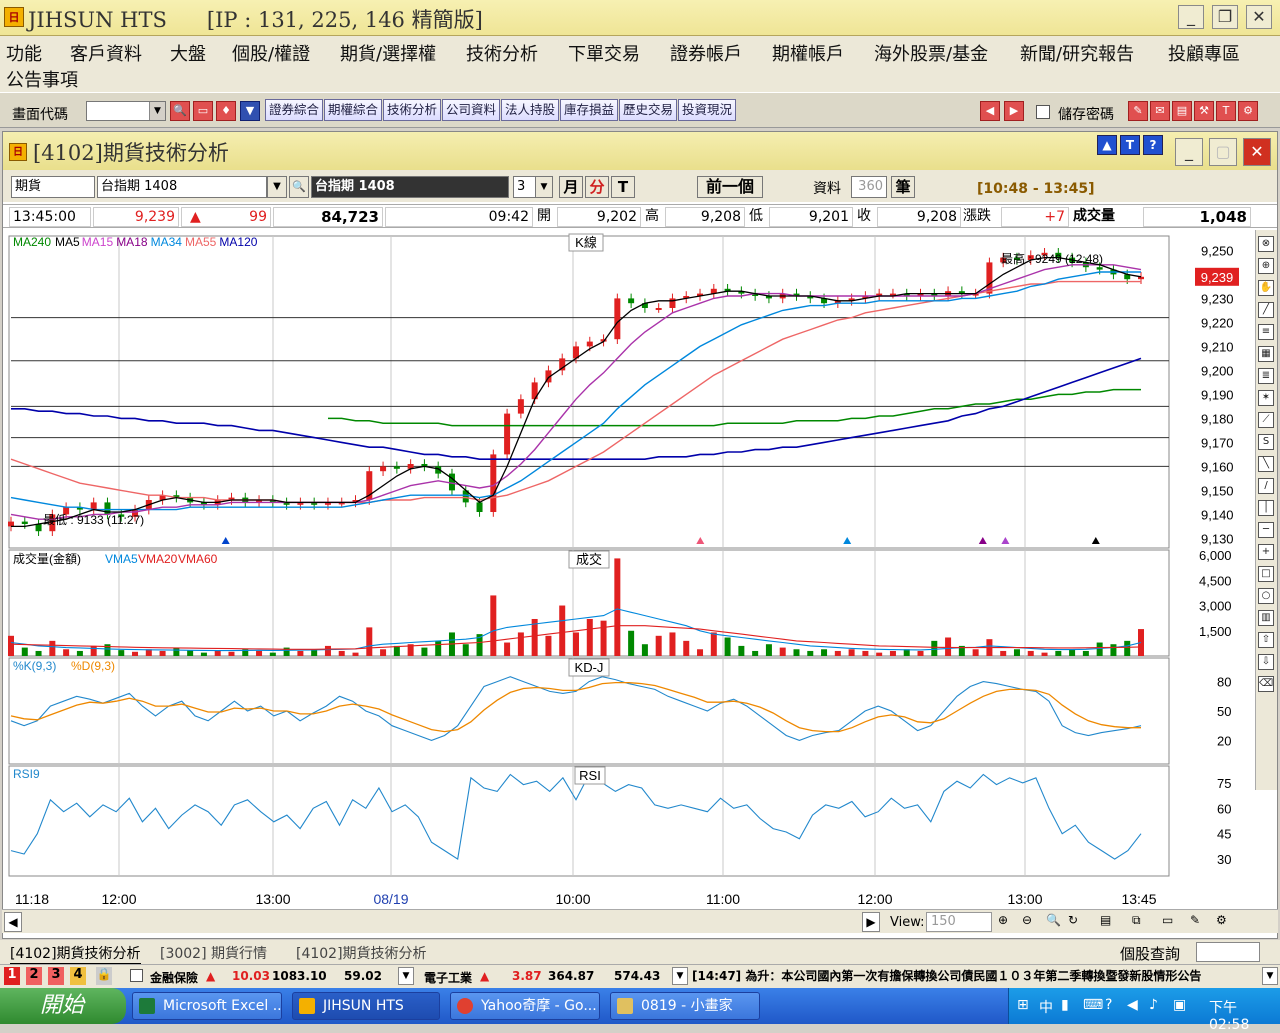  What do you see at coordinates (1141, 922) in the screenshot?
I see `copy-icon: ⧉` at bounding box center [1141, 922].